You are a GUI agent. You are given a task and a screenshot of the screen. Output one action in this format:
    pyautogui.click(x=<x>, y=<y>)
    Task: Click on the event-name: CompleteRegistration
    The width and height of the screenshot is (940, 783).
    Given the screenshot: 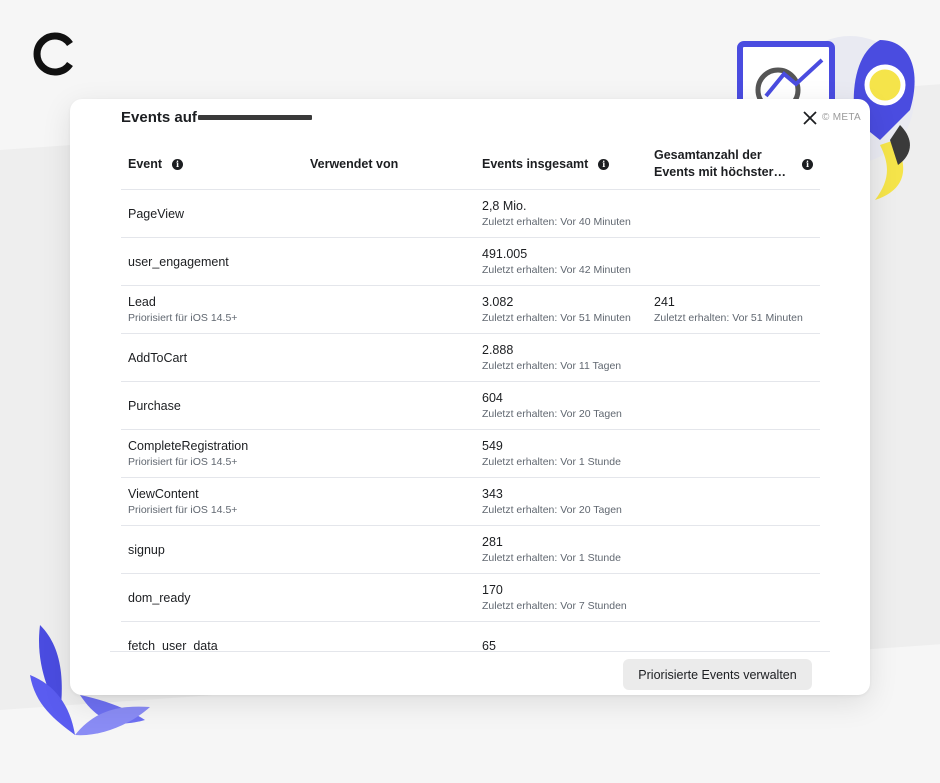 What is the action you would take?
    pyautogui.click(x=188, y=446)
    